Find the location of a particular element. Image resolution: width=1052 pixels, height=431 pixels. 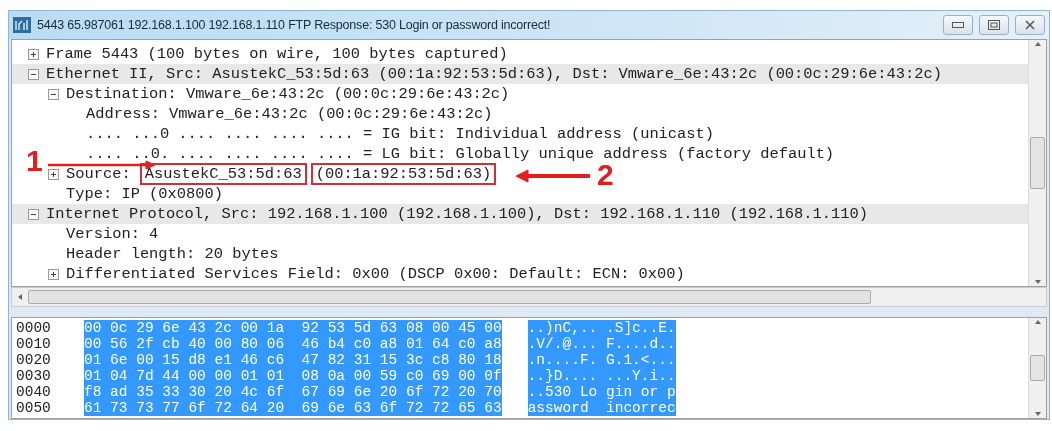

tree-item: Address: Vmware_6e:43:2c (00:0c:29:6e:43:2c) is located at coordinates (289, 114).